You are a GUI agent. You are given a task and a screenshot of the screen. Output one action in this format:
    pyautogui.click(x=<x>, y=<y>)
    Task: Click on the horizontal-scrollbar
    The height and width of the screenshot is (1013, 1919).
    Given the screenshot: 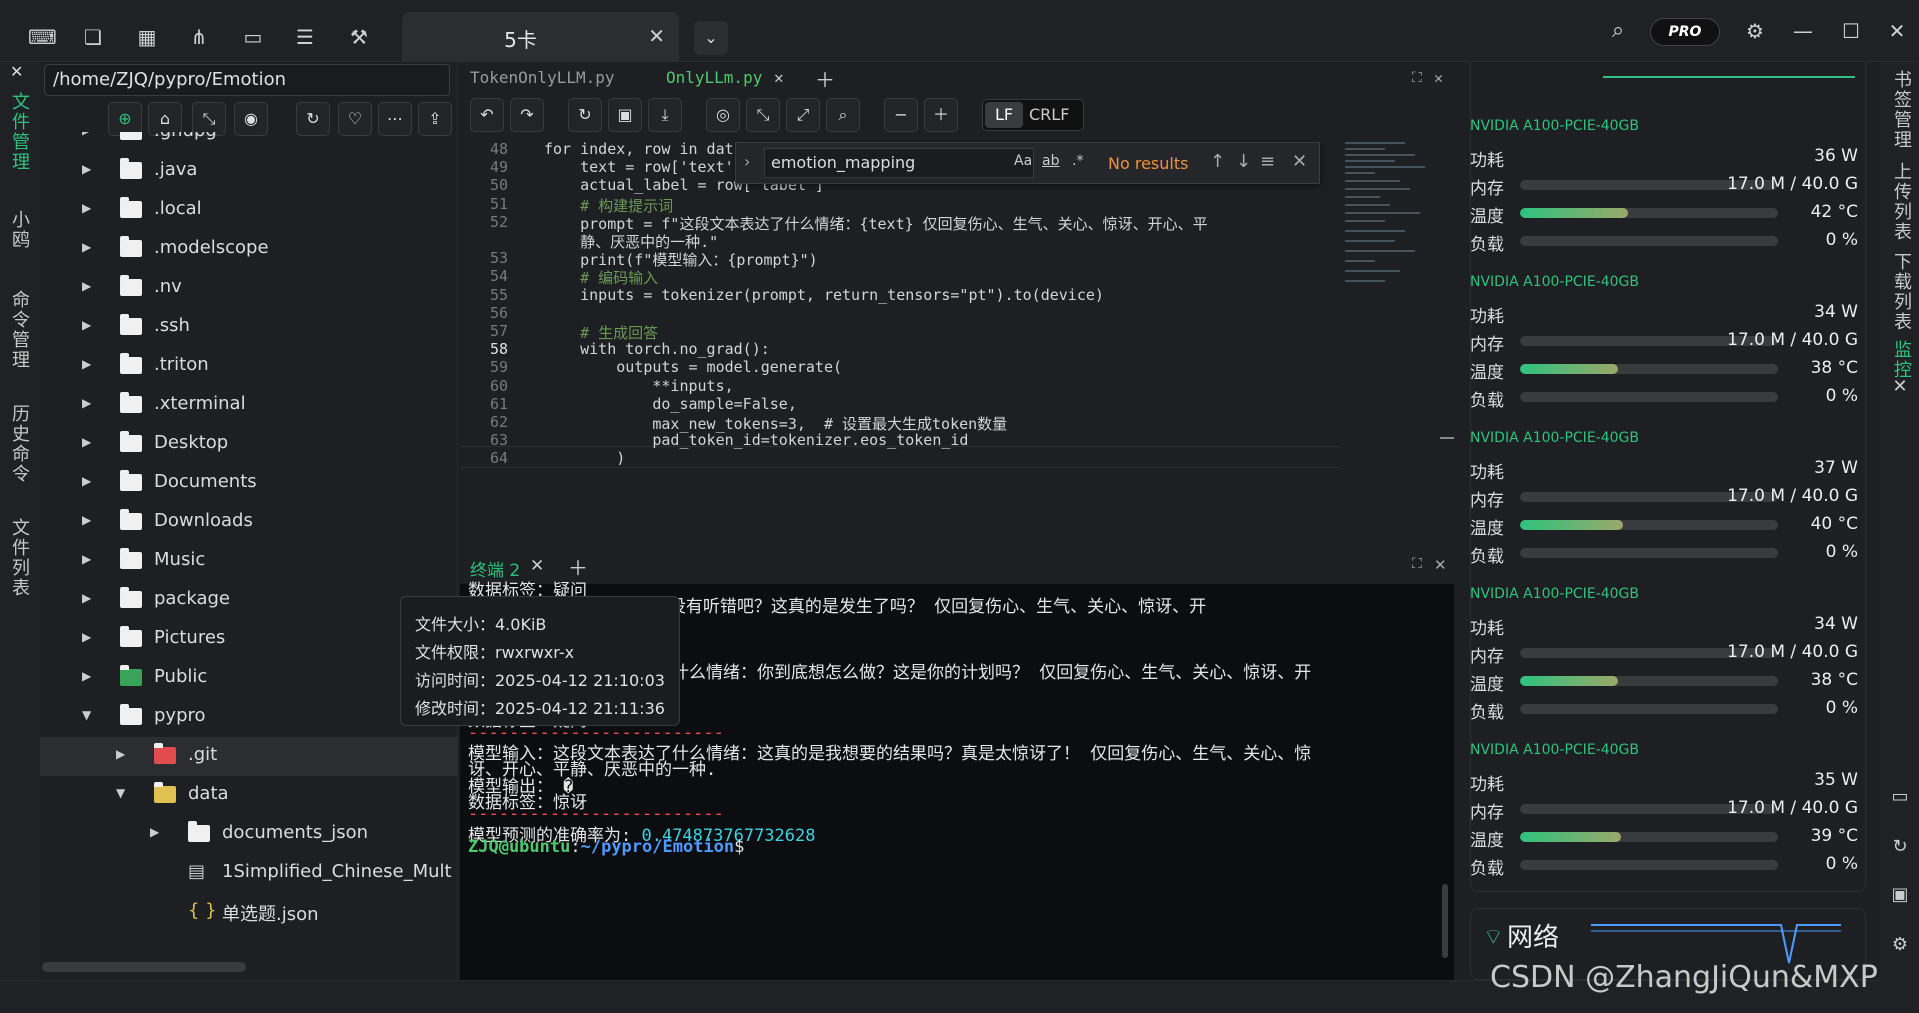 What is the action you would take?
    pyautogui.click(x=144, y=967)
    